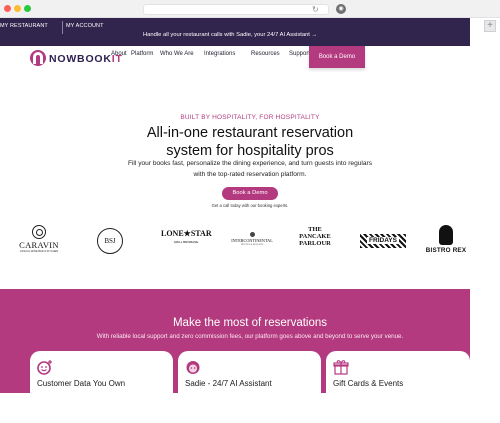 The image size is (500, 423). I want to click on bistro-rex-name: BISTRO REX, so click(446, 250).